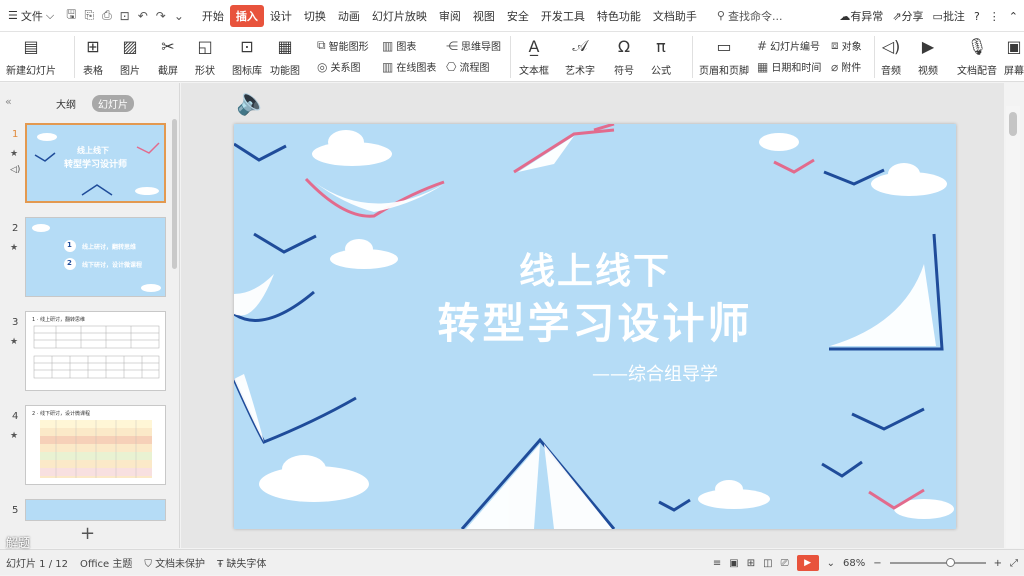 The image size is (1024, 576). What do you see at coordinates (213, 16) in the screenshot?
I see `tab-home: 开始` at bounding box center [213, 16].